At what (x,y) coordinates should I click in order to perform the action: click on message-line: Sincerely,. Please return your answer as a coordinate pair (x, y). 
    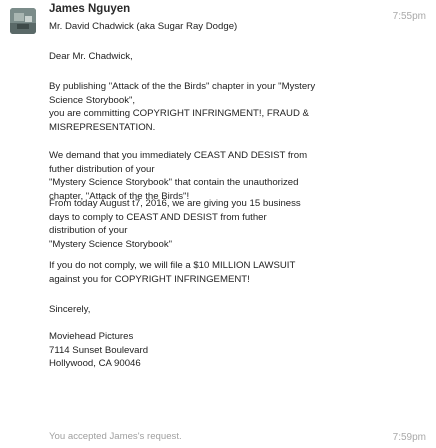
    Looking at the image, I should click on (70, 309).